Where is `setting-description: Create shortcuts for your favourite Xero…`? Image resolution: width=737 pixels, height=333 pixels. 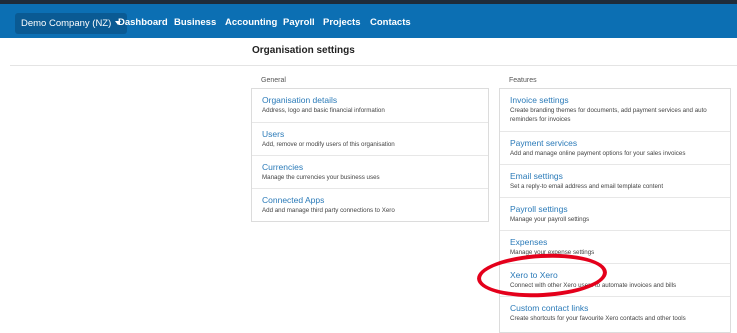 setting-description: Create shortcuts for your favourite Xero… is located at coordinates (598, 318).